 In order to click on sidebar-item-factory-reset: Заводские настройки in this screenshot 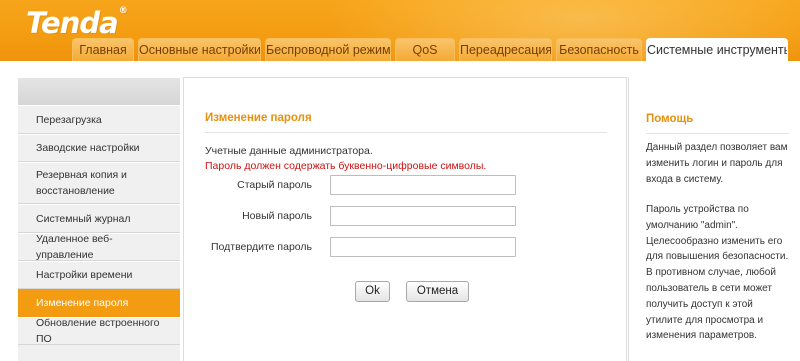, I will do `click(99, 148)`.